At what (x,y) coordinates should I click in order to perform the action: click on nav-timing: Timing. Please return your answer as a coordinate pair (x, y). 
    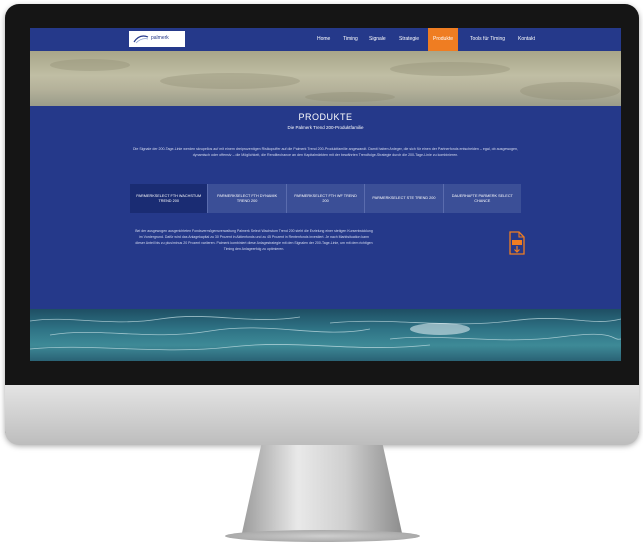
    Looking at the image, I should click on (350, 39).